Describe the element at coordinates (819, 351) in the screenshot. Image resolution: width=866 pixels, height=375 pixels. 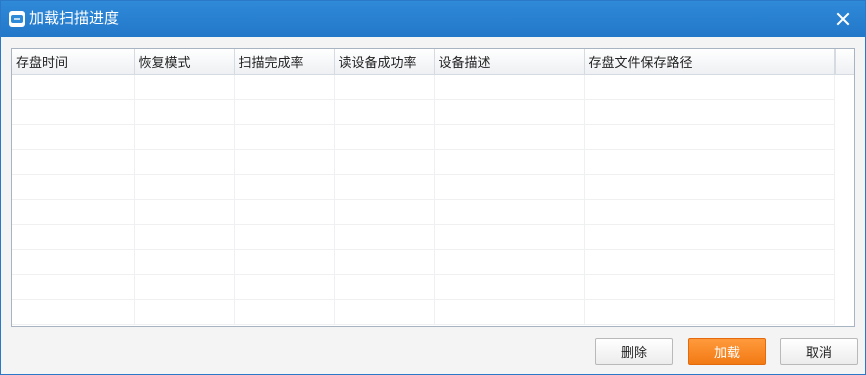
I see `cancel-button: 取消` at that location.